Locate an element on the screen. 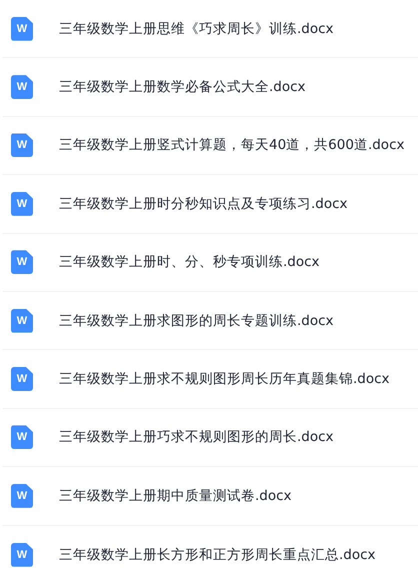  file-row: W 三年级数学上册时、分、秒专项训练.docx is located at coordinates (210, 263).